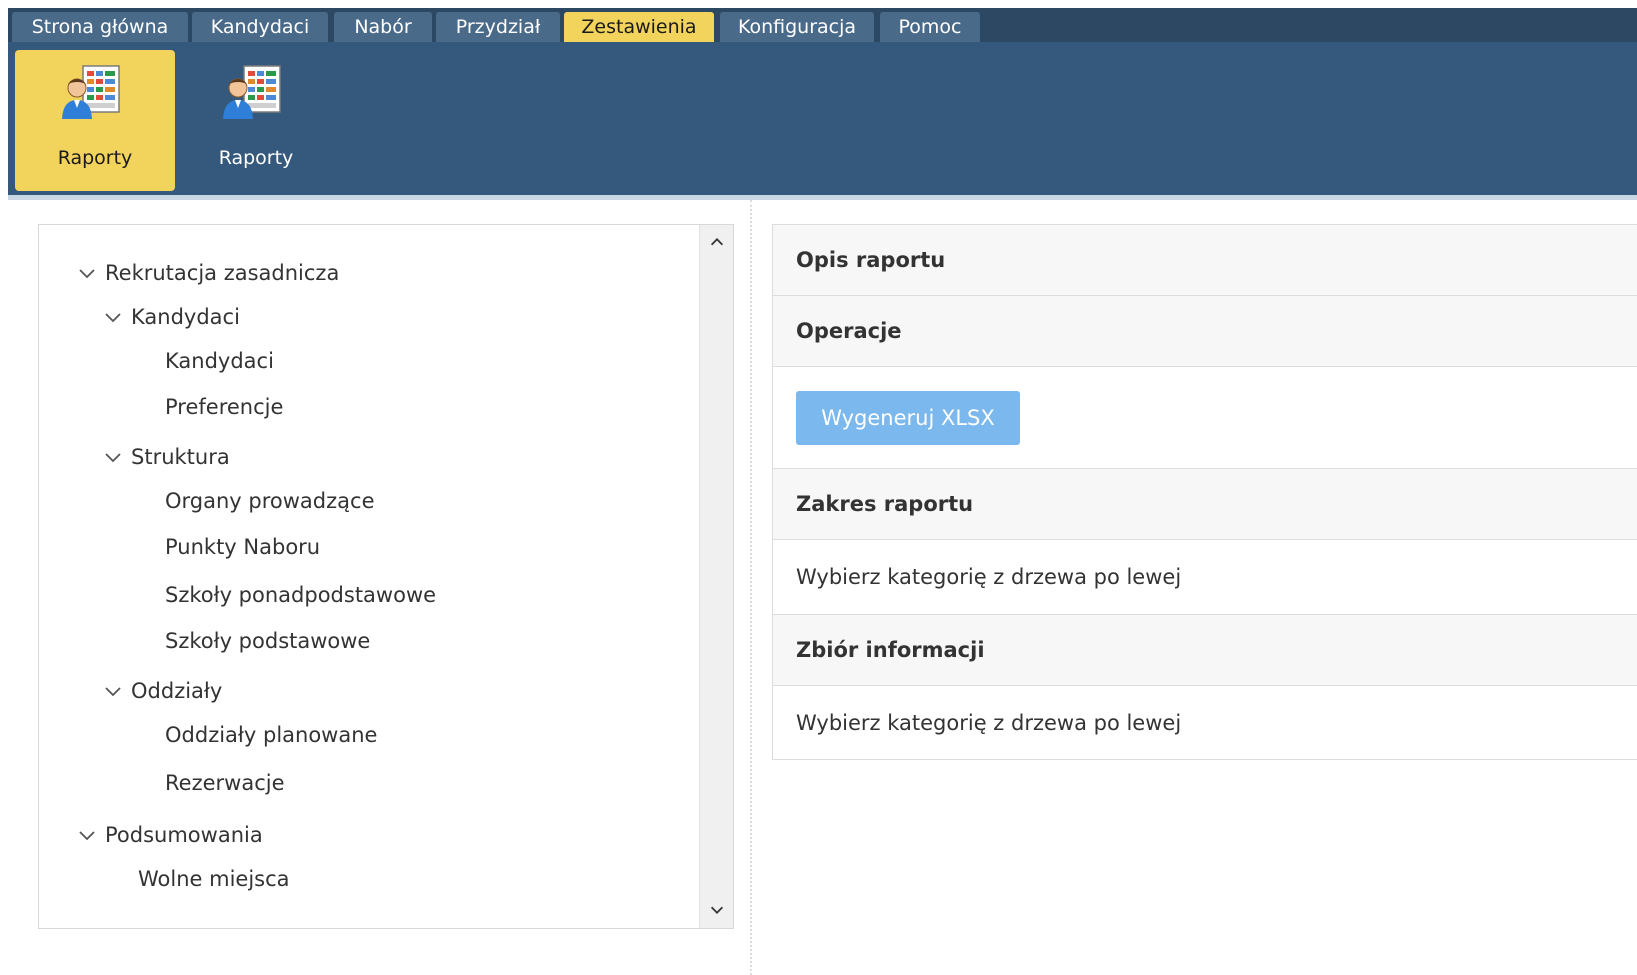 The height and width of the screenshot is (975, 1637). I want to click on panel-splitter, so click(751, 587).